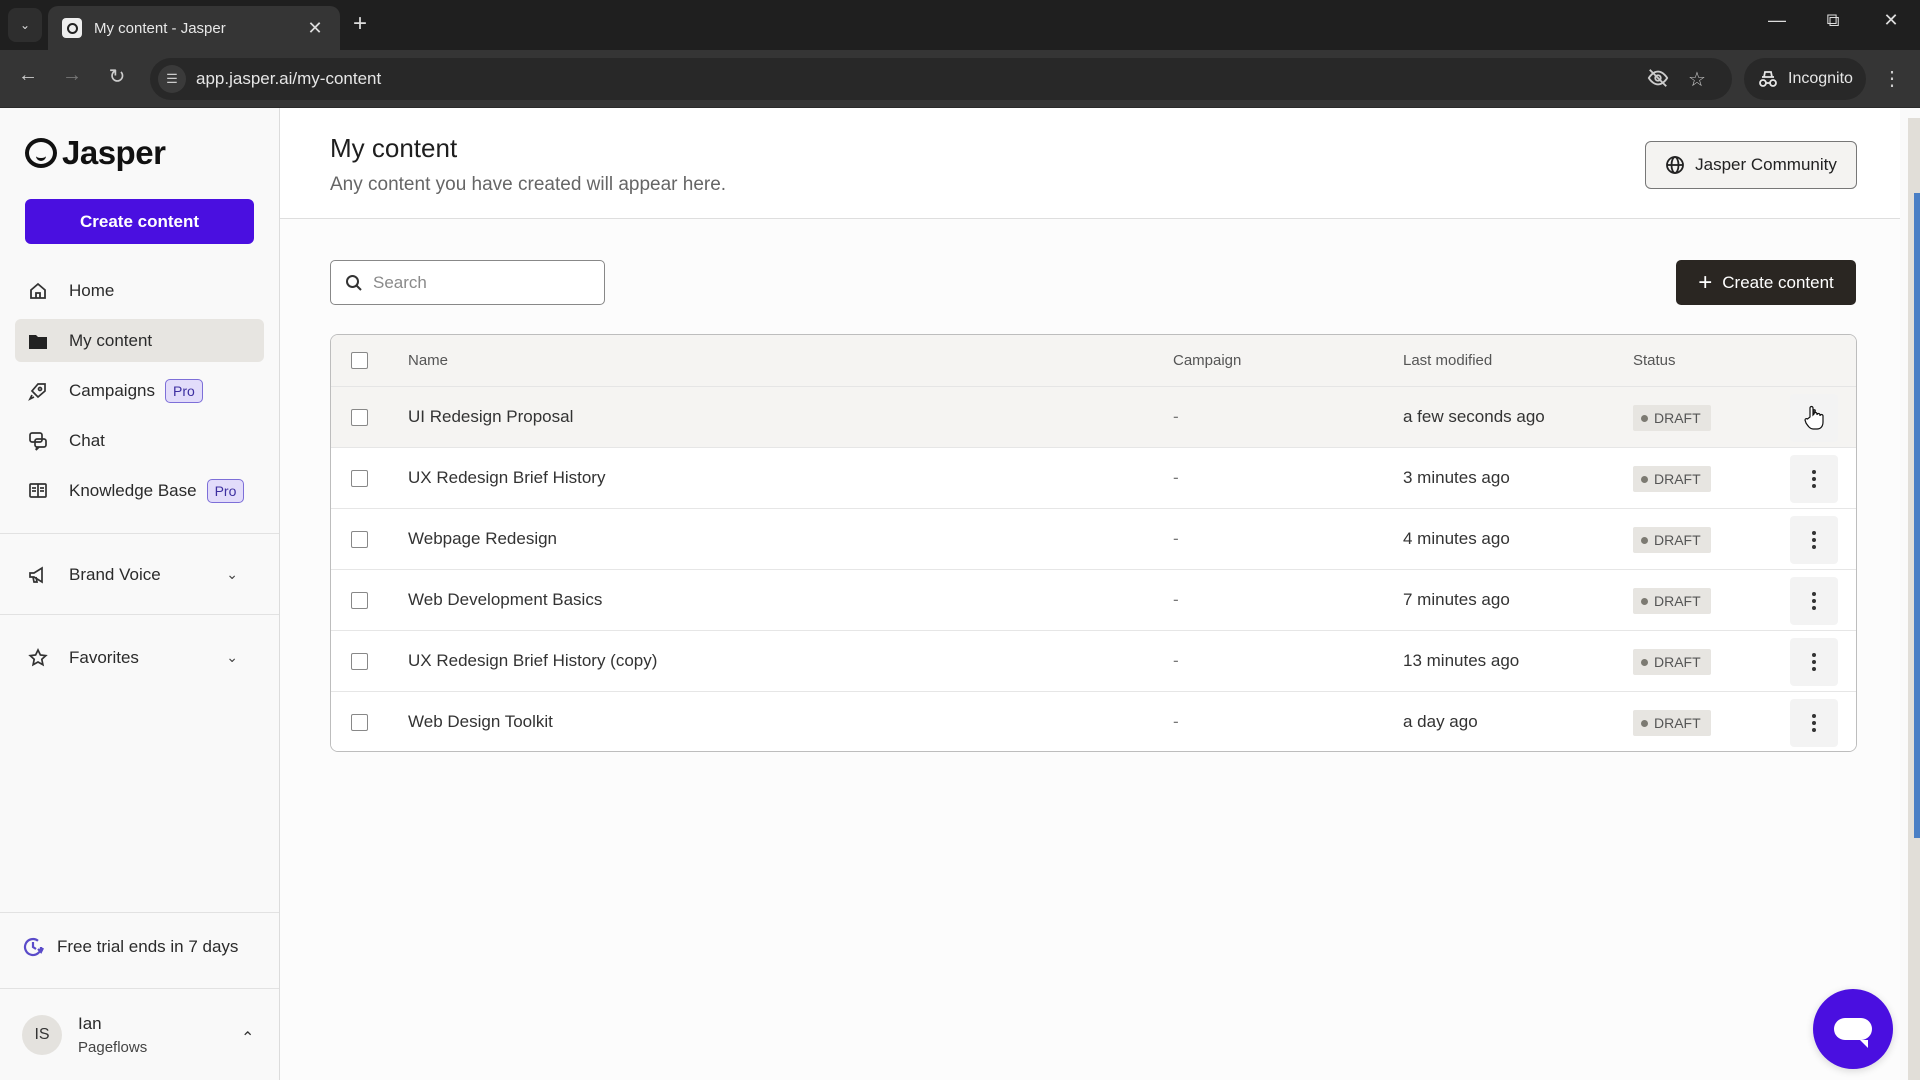  What do you see at coordinates (532, 661) in the screenshot?
I see `content-name: UX Redesign Brief History (copy)` at bounding box center [532, 661].